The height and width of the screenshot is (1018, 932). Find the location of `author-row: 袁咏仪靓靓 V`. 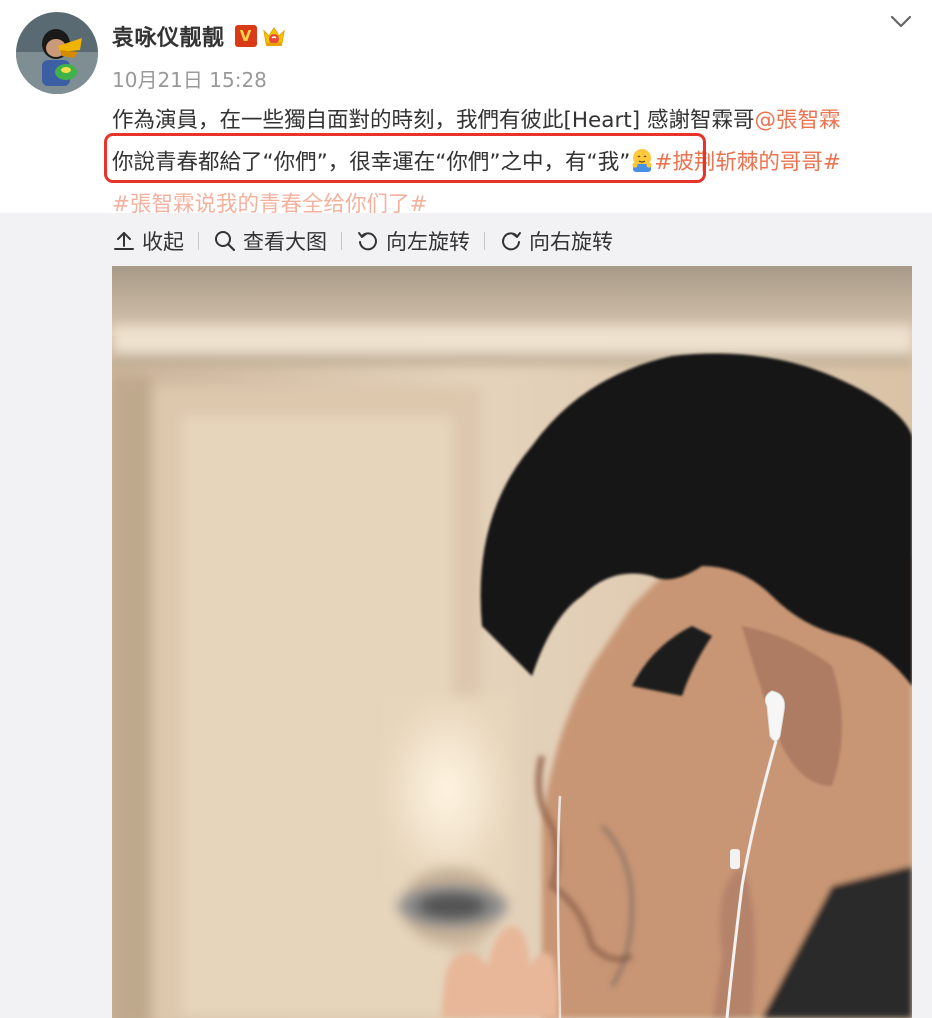

author-row: 袁咏仪靓靓 V is located at coordinates (199, 36).